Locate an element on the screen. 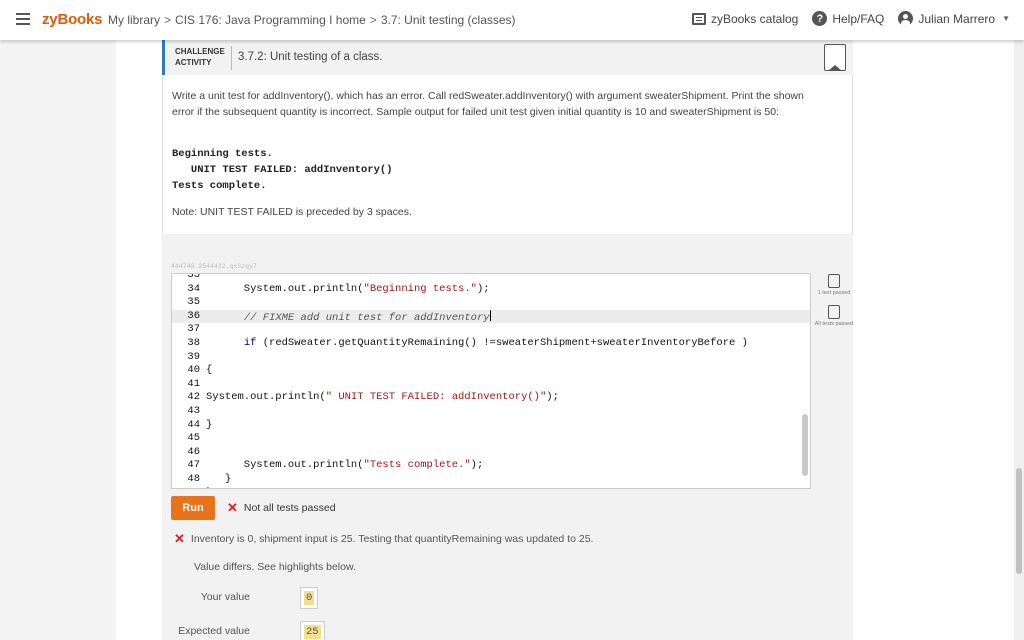 The width and height of the screenshot is (1024, 640). code-line: 48 } is located at coordinates (491, 480).